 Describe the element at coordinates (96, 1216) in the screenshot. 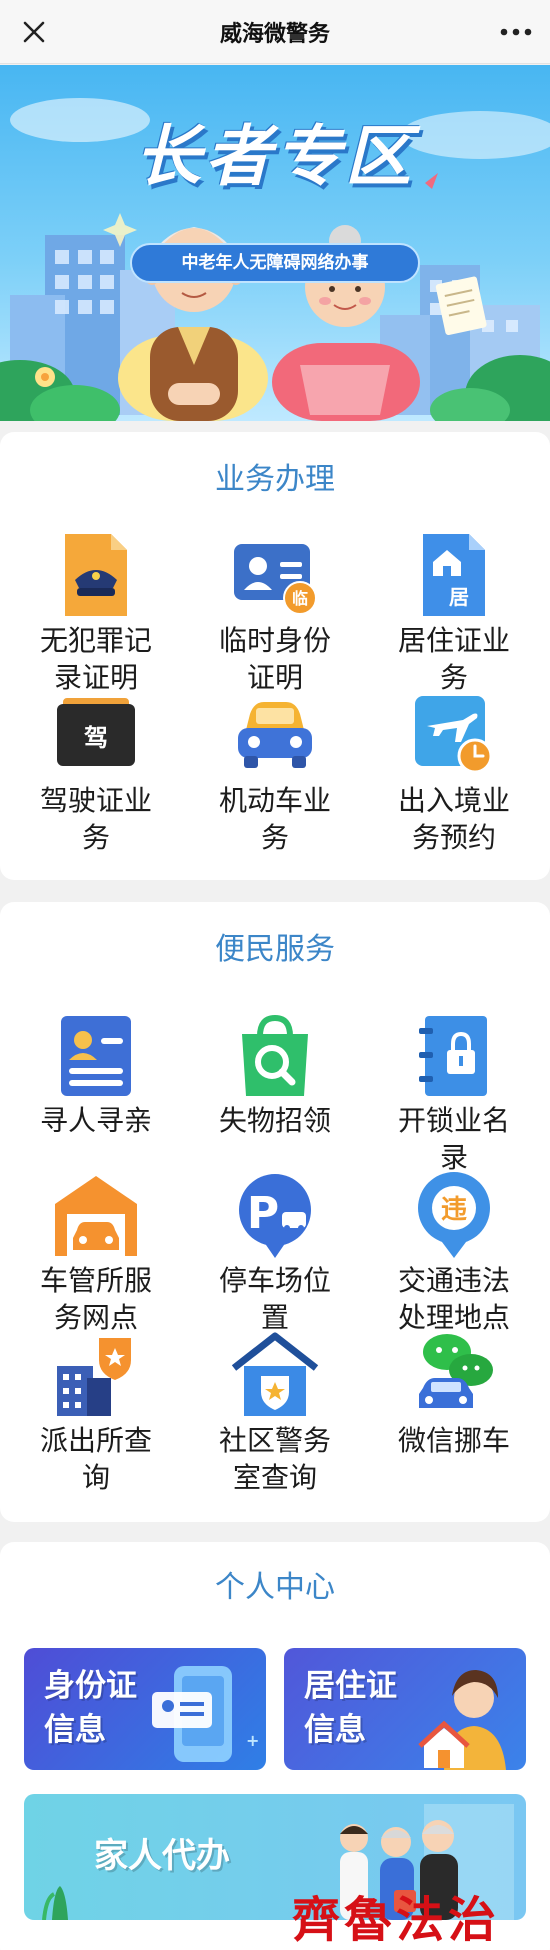

I see `garage-car-icon` at that location.